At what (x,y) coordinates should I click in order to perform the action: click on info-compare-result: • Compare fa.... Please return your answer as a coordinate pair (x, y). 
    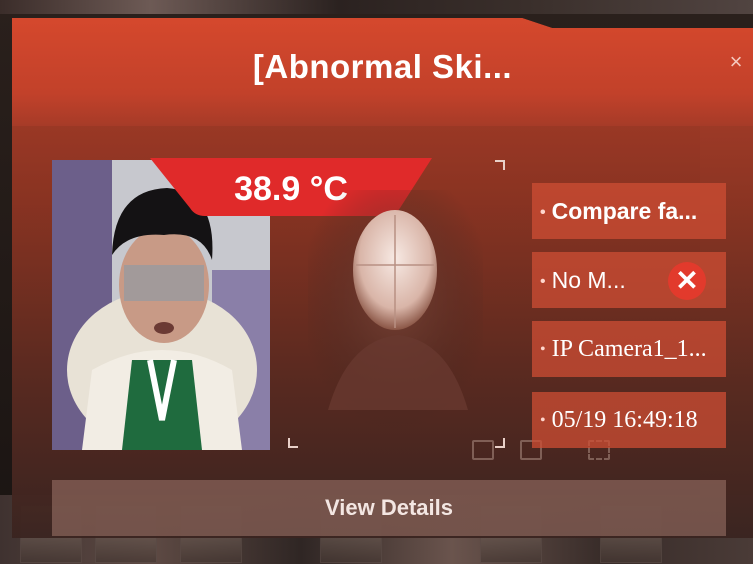
    Looking at the image, I should click on (629, 211).